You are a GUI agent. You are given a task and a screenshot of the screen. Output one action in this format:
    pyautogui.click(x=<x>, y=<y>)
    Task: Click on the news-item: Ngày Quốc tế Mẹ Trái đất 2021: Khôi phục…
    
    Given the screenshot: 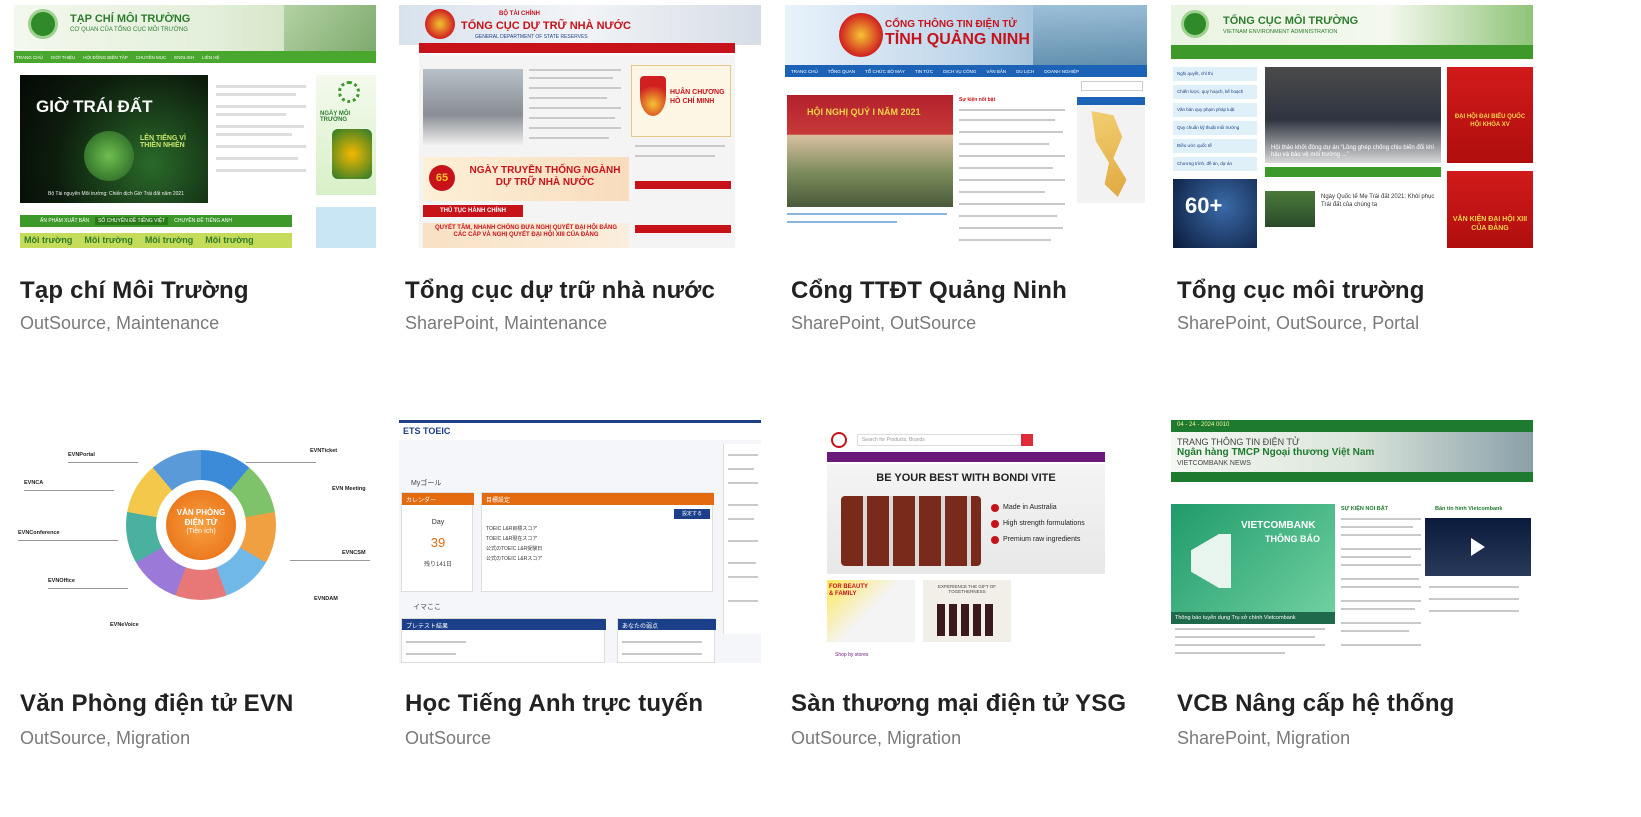 What is the action you would take?
    pyautogui.click(x=1381, y=201)
    